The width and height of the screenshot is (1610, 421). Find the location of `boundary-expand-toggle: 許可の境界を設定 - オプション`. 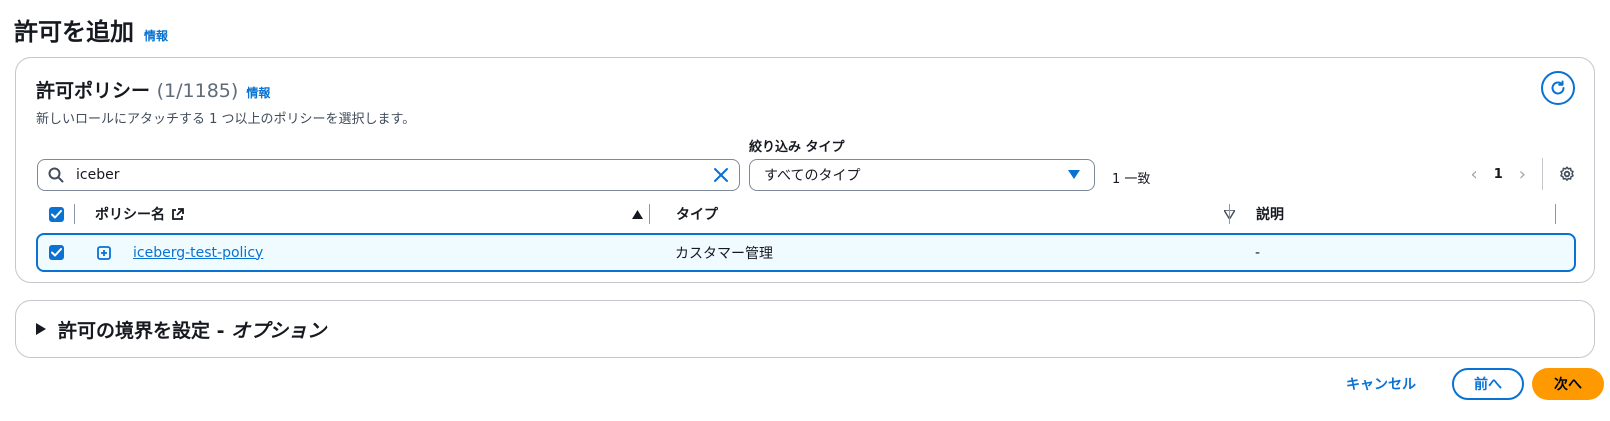

boundary-expand-toggle: 許可の境界を設定 - オプション is located at coordinates (181, 329).